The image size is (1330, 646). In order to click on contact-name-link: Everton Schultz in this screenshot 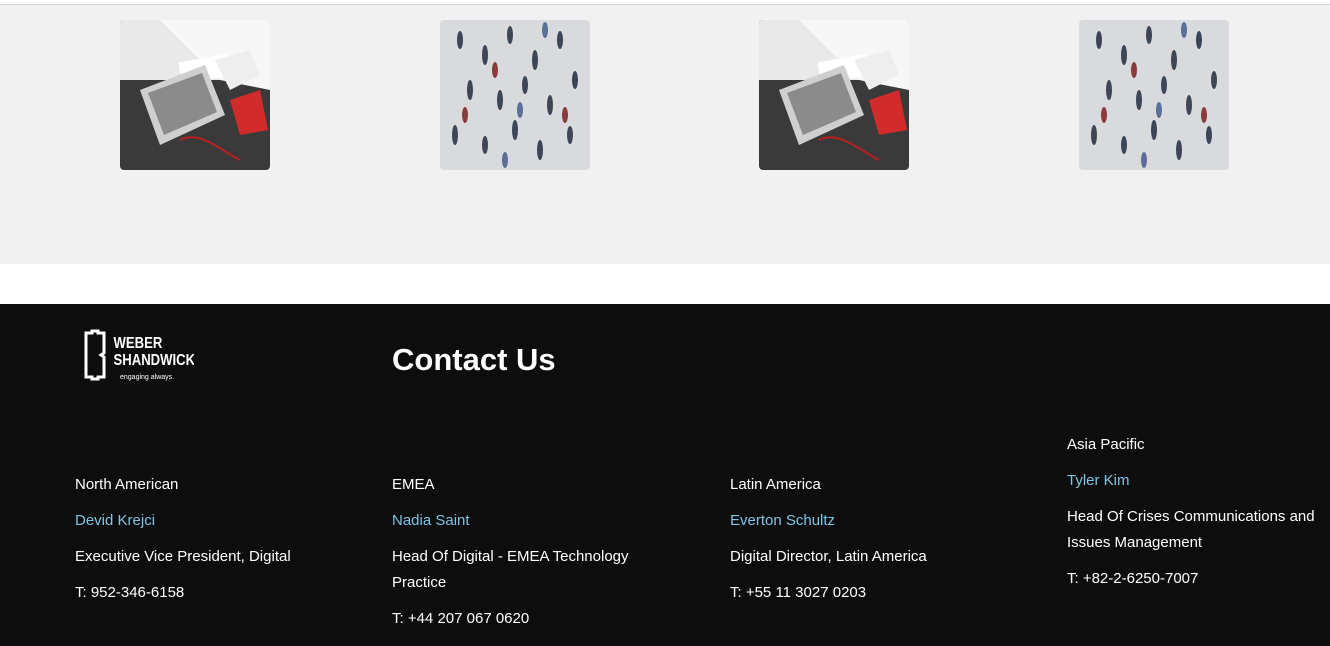, I will do `click(860, 521)`.